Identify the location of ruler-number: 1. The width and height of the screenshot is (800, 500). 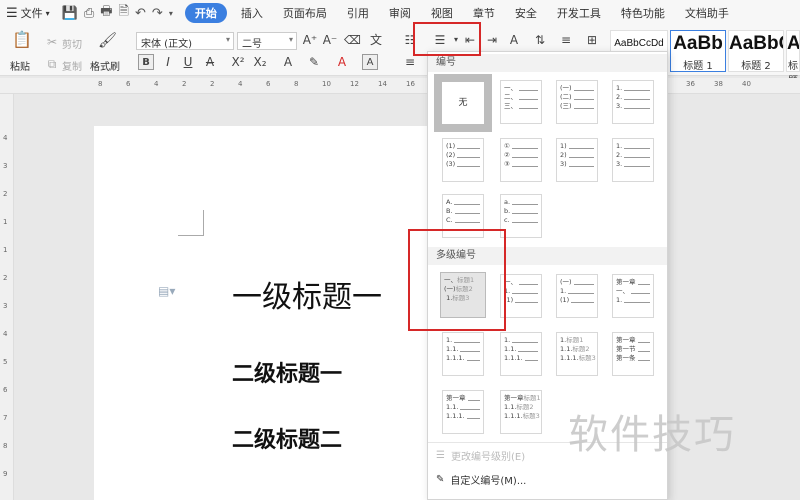
(5, 250).